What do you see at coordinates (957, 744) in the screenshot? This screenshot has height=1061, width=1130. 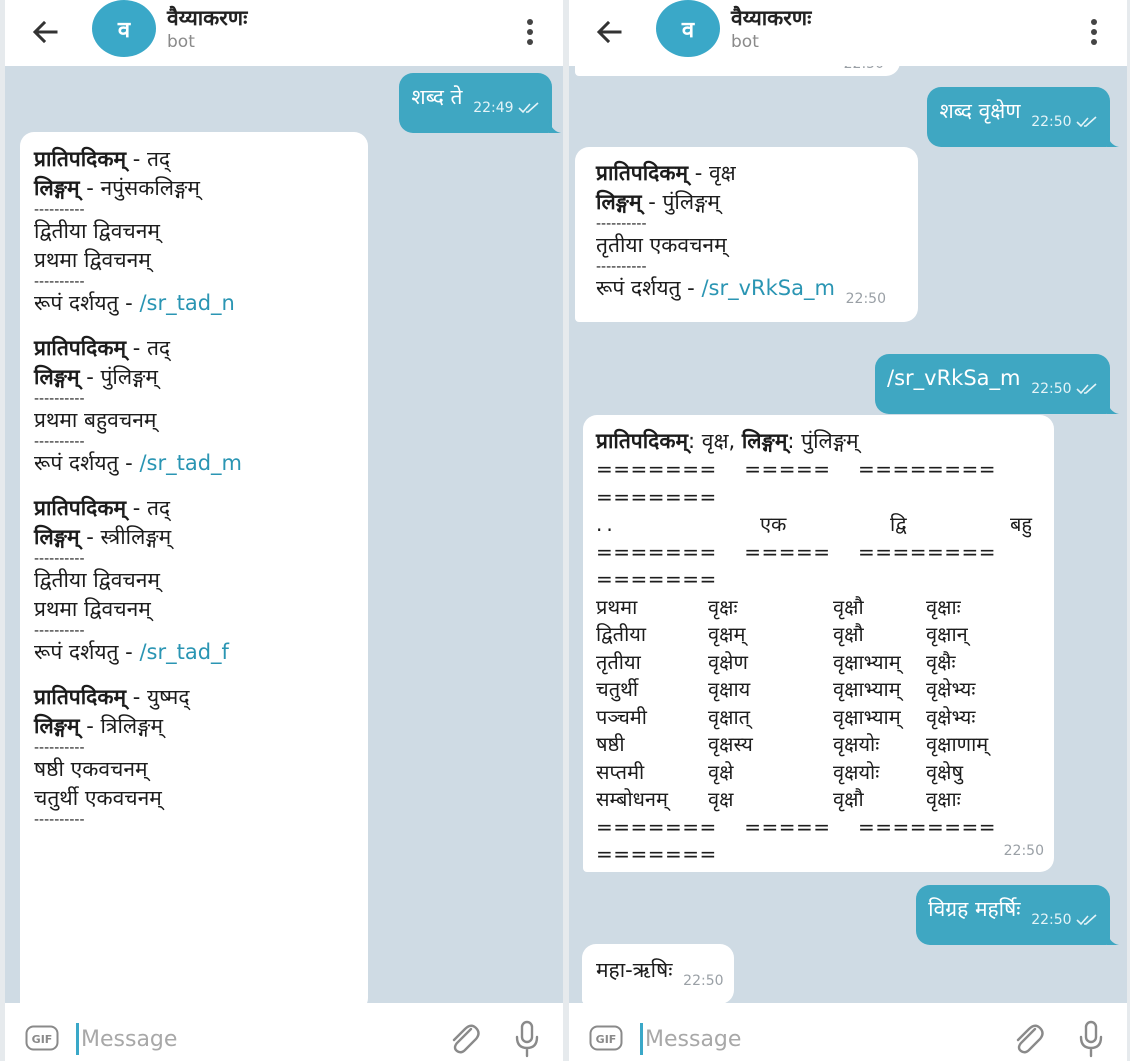 I see `table-cell: वृक्षाणाम्` at bounding box center [957, 744].